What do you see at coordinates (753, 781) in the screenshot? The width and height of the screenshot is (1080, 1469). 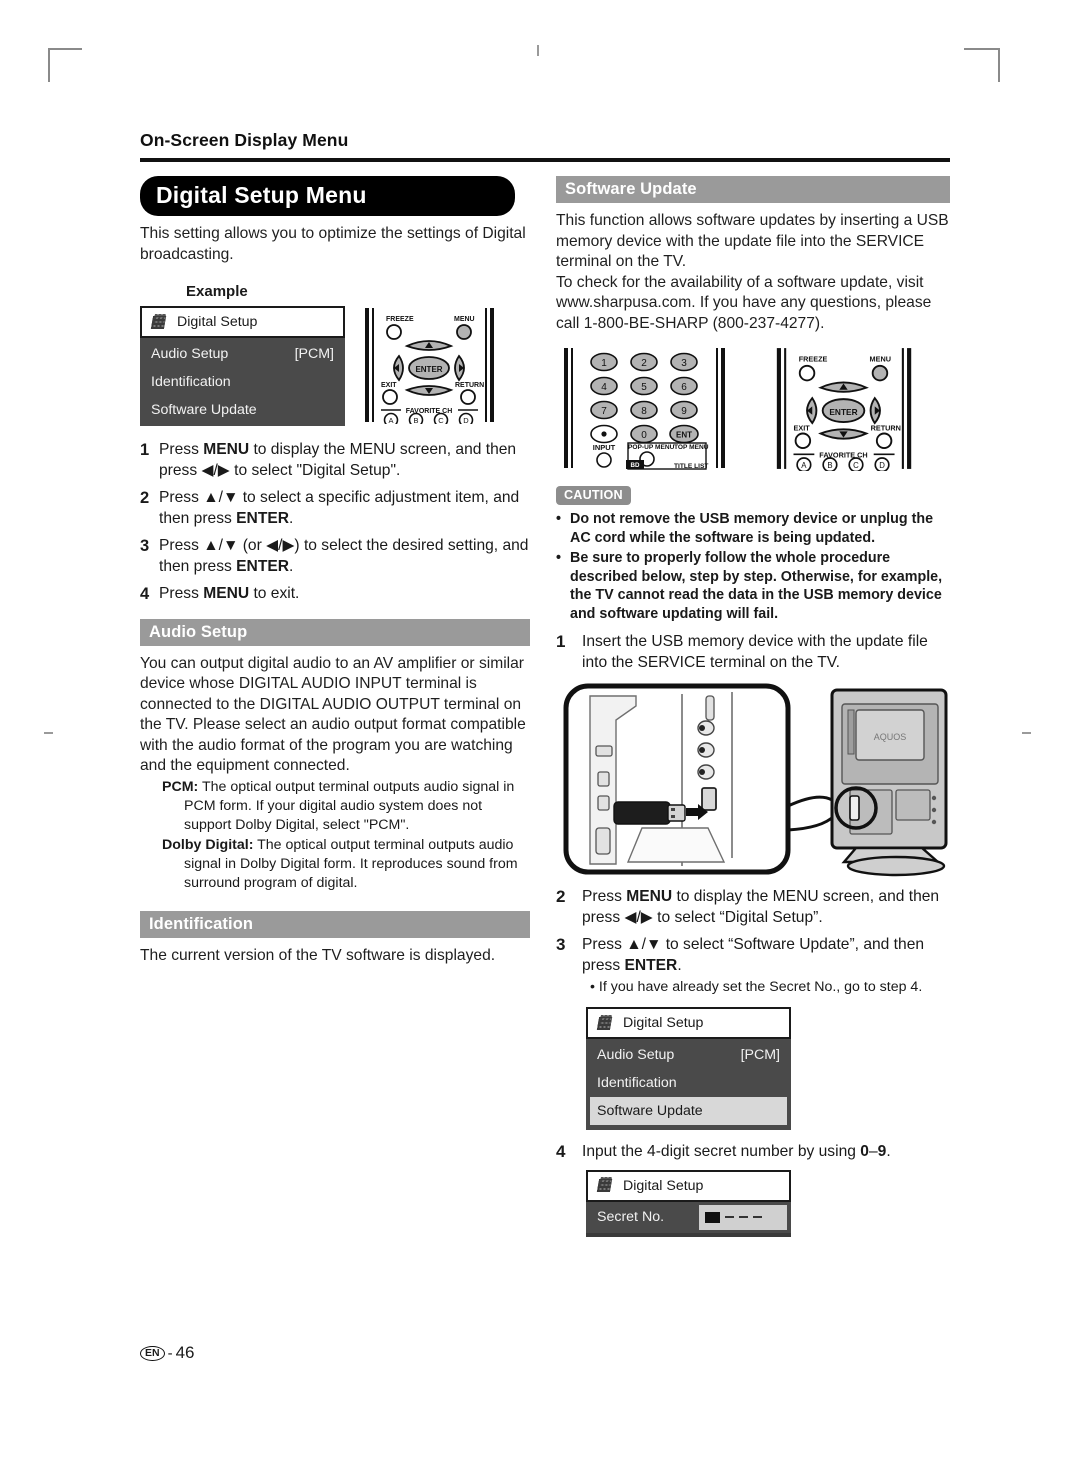 I see `usb-insert-figure: AQUOS` at bounding box center [753, 781].